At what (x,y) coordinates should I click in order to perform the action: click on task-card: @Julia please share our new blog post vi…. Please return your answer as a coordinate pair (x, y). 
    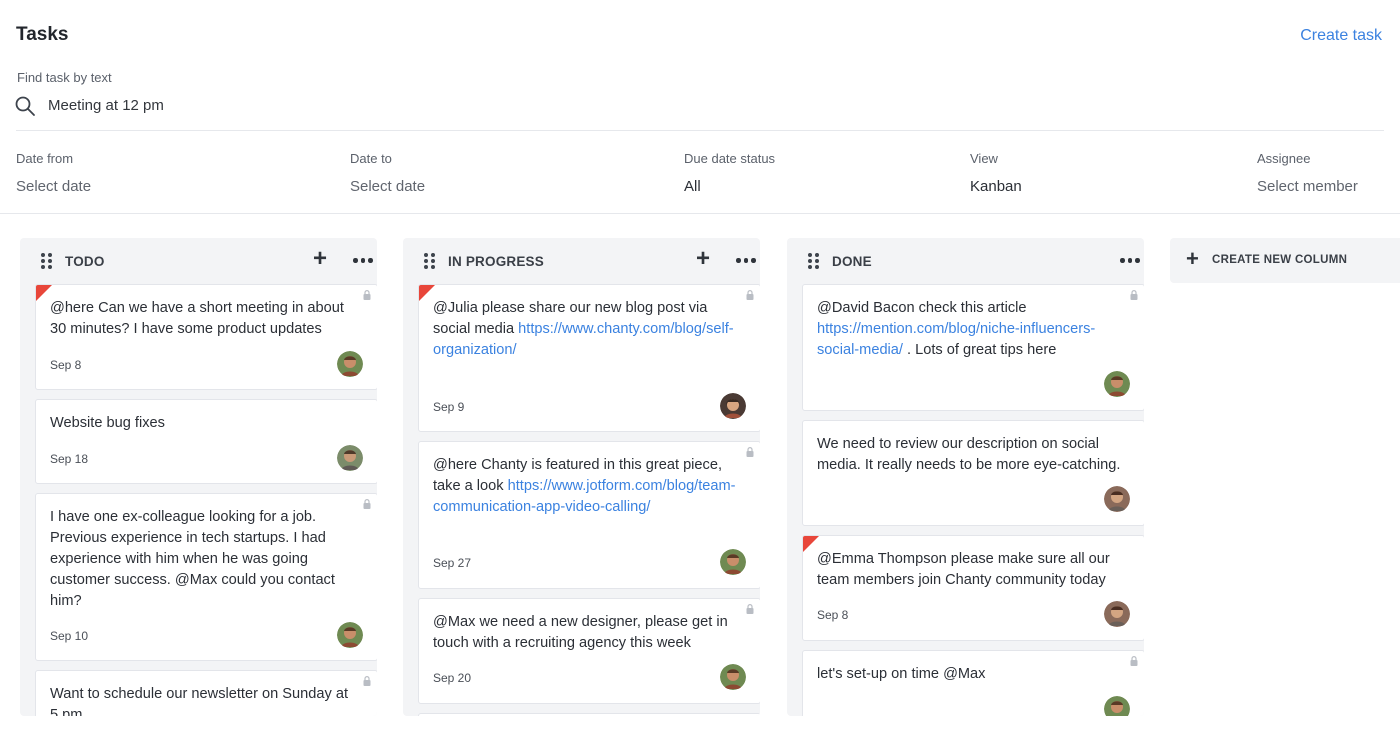
    Looking at the image, I should click on (589, 358).